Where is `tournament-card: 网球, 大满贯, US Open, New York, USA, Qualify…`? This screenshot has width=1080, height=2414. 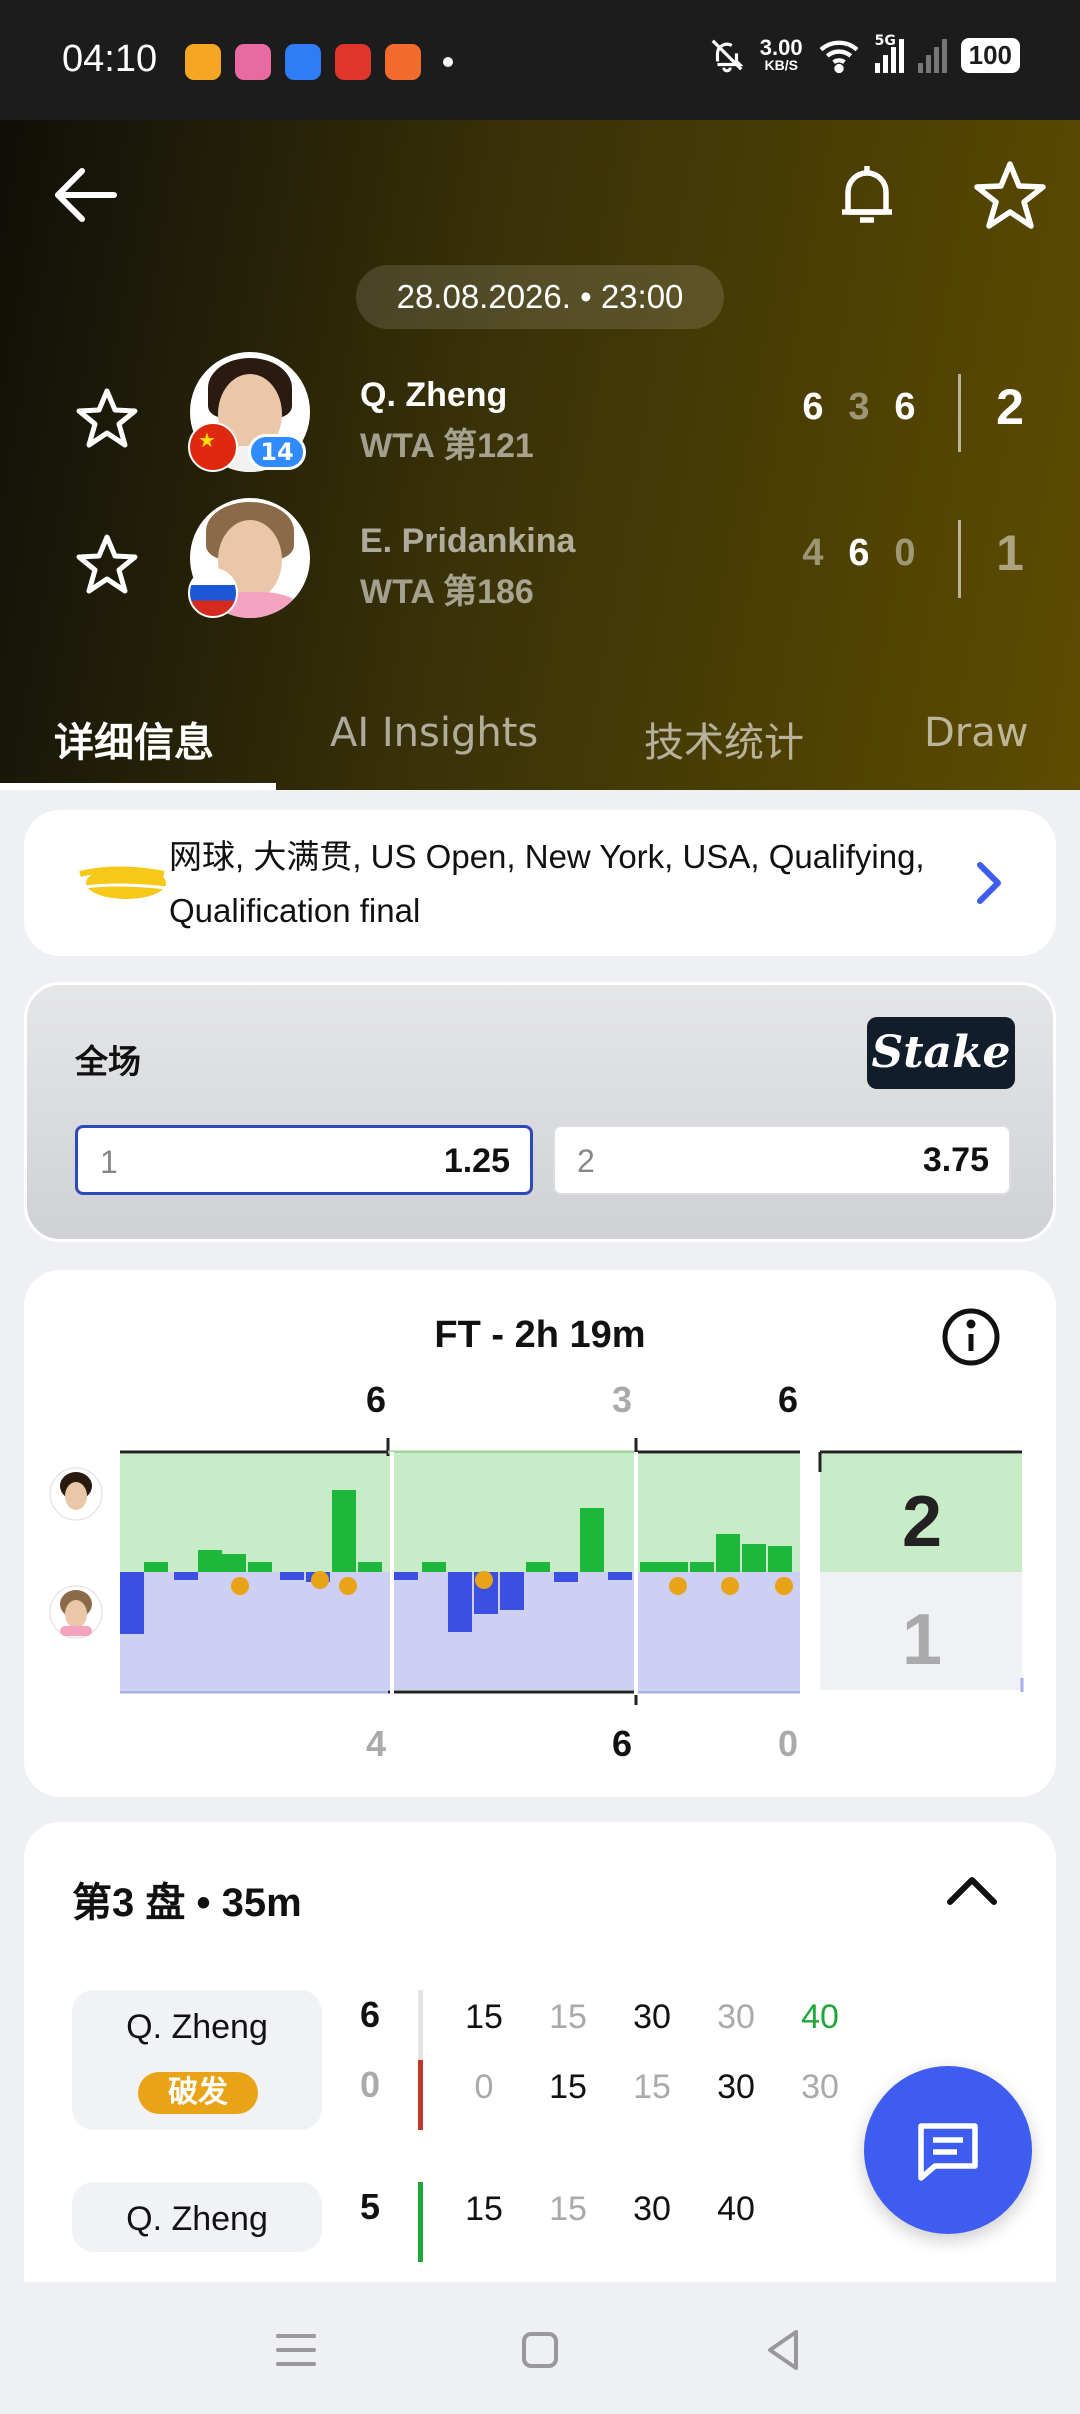 tournament-card: 网球, 大满贯, US Open, New York, USA, Qualify… is located at coordinates (540, 883).